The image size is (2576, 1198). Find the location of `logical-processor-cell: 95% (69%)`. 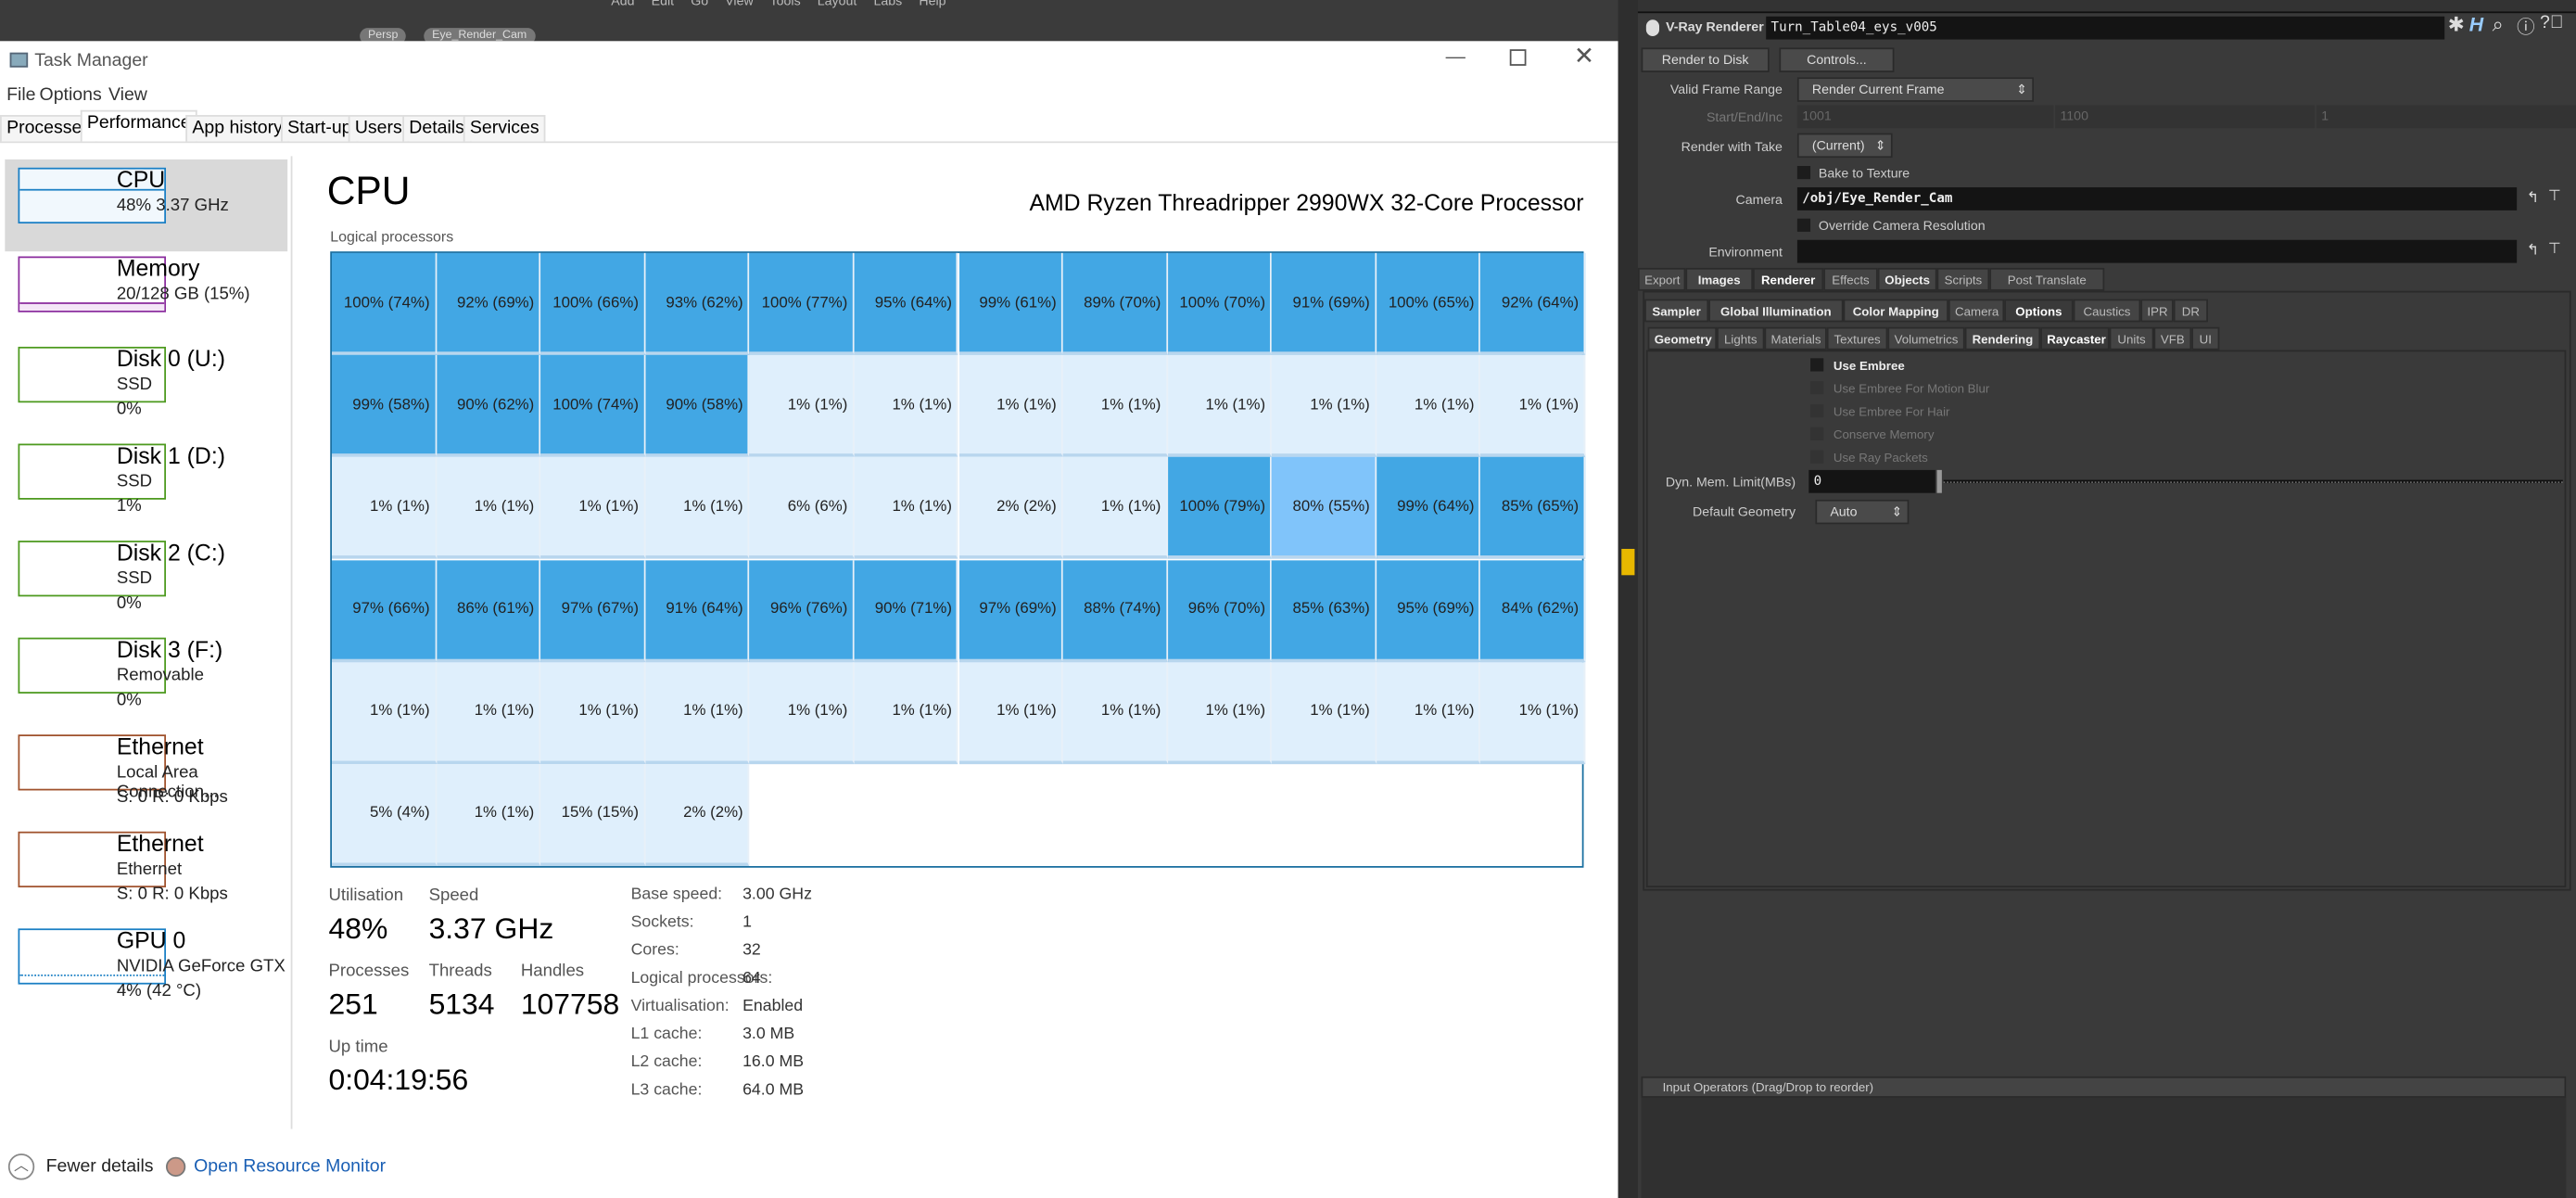

logical-processor-cell: 95% (69%) is located at coordinates (1428, 610).